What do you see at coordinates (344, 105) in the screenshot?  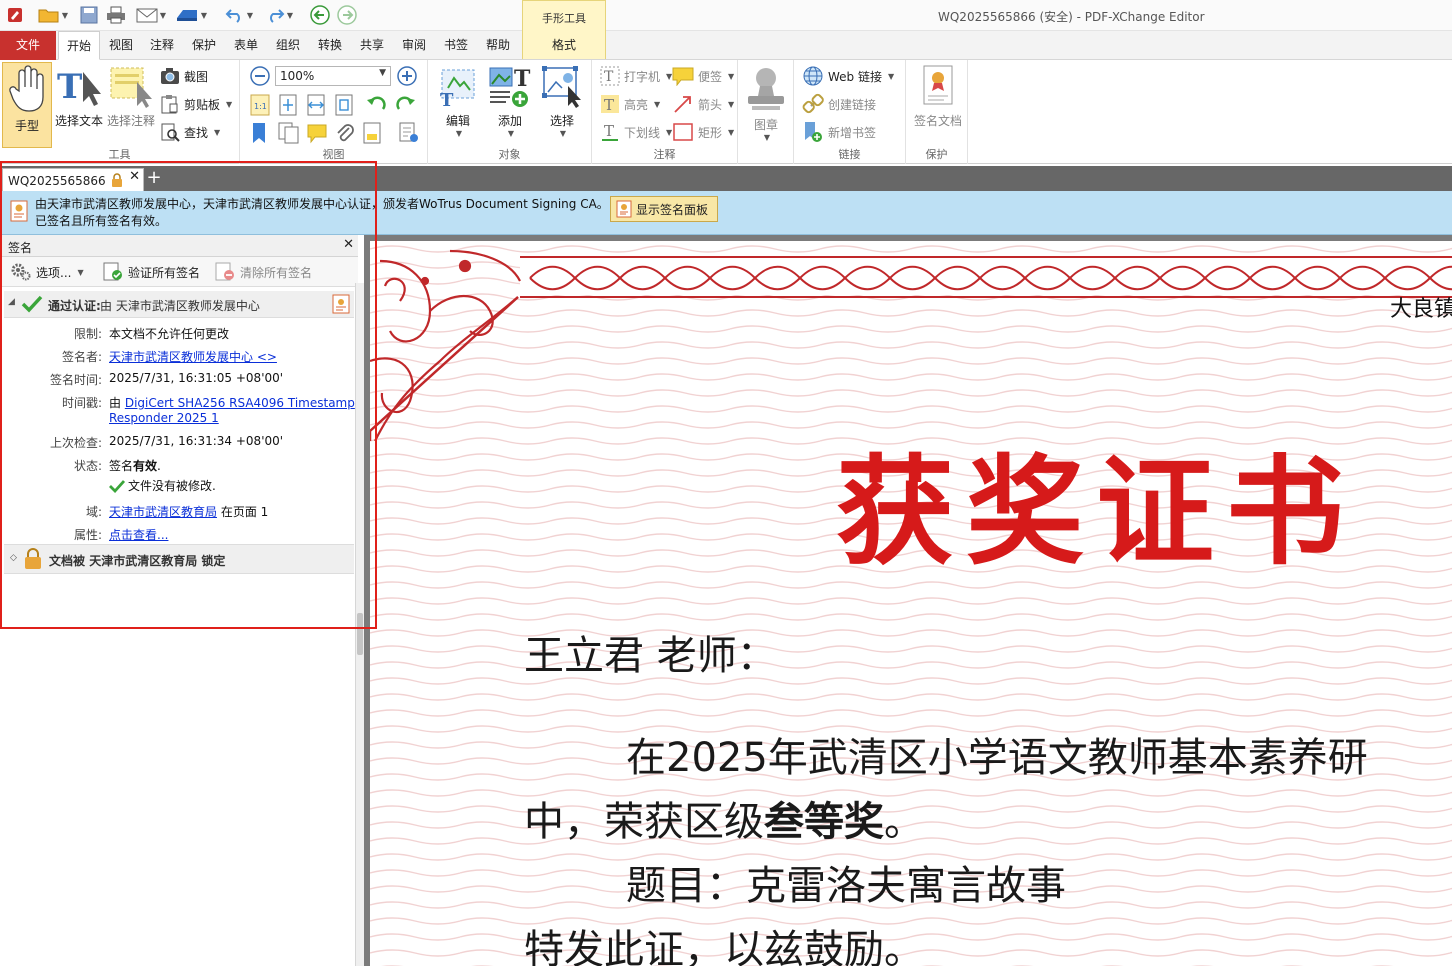 I see `fit-visible-button` at bounding box center [344, 105].